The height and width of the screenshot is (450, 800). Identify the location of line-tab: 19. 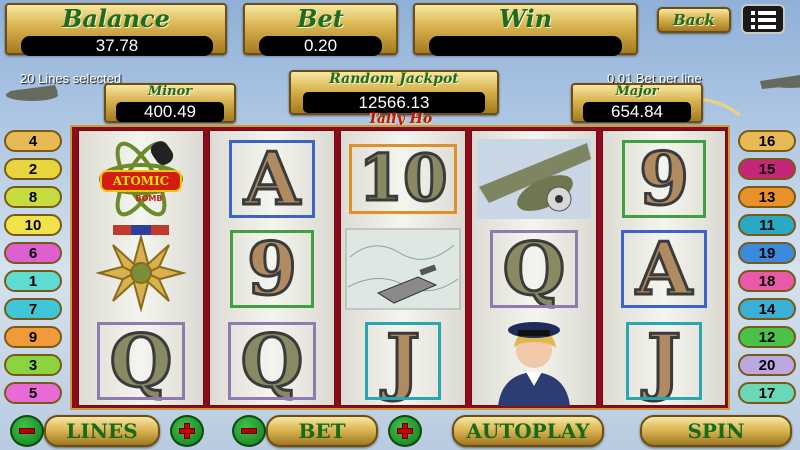
(767, 253).